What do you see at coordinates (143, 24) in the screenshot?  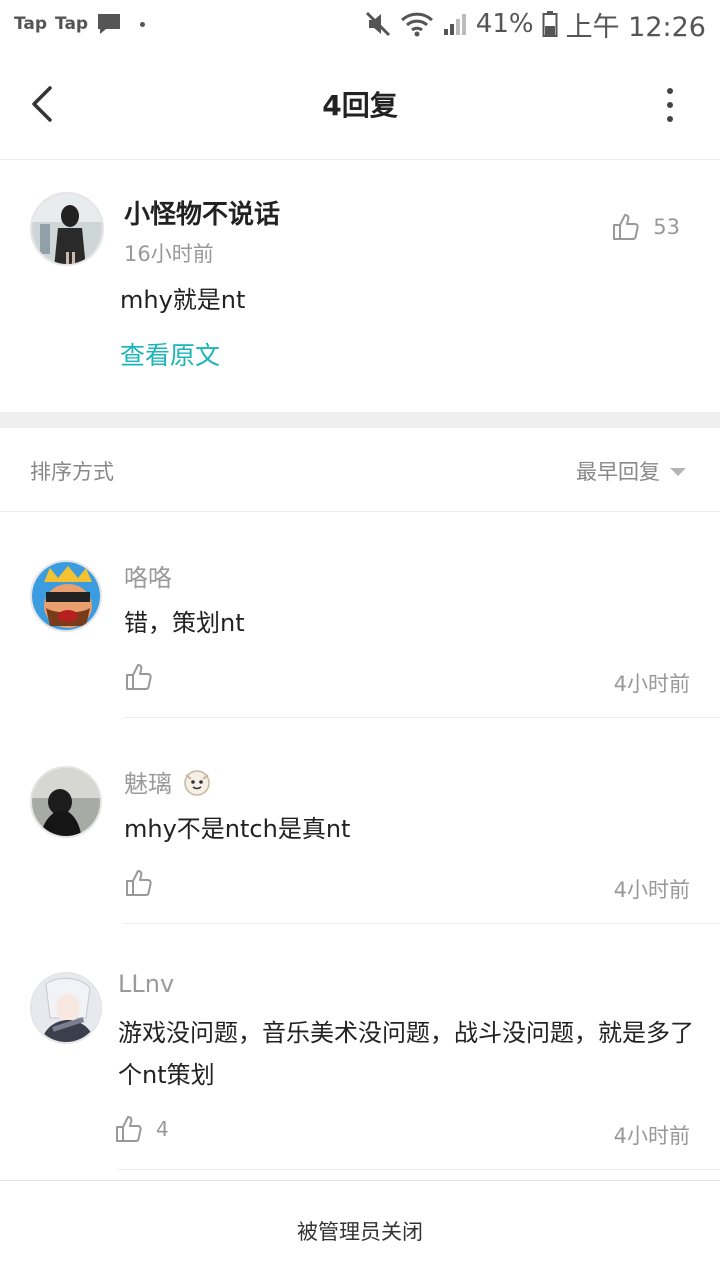 I see `notification-dot` at bounding box center [143, 24].